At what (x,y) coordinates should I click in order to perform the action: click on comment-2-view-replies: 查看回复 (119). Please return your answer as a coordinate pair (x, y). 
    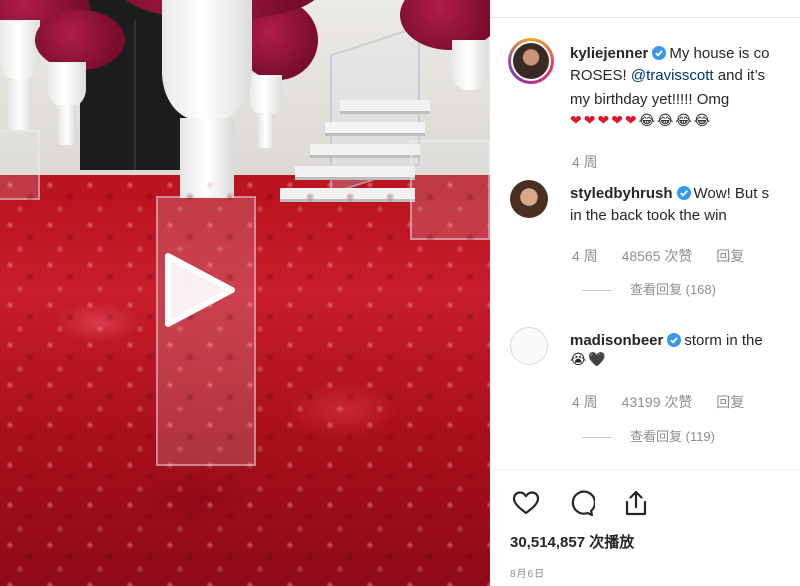
    Looking at the image, I should click on (648, 435).